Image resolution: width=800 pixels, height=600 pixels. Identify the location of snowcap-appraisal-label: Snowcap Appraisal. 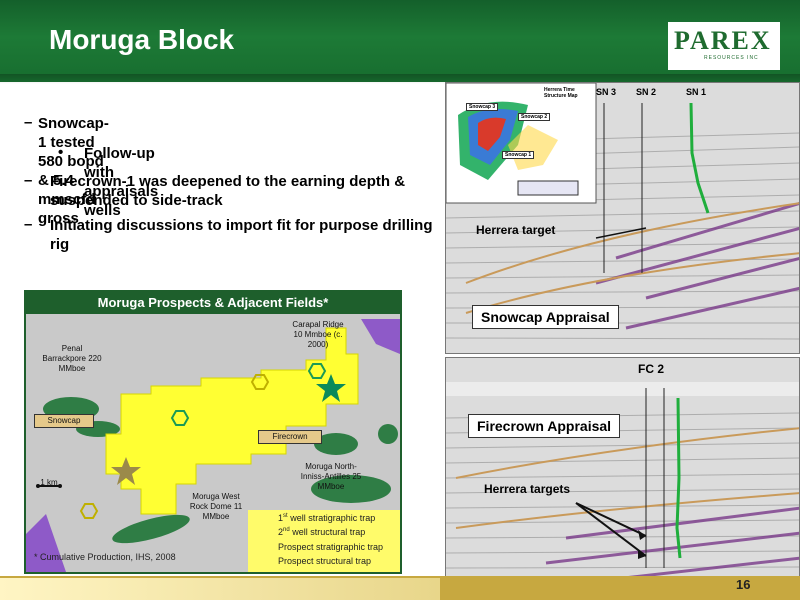
(545, 317).